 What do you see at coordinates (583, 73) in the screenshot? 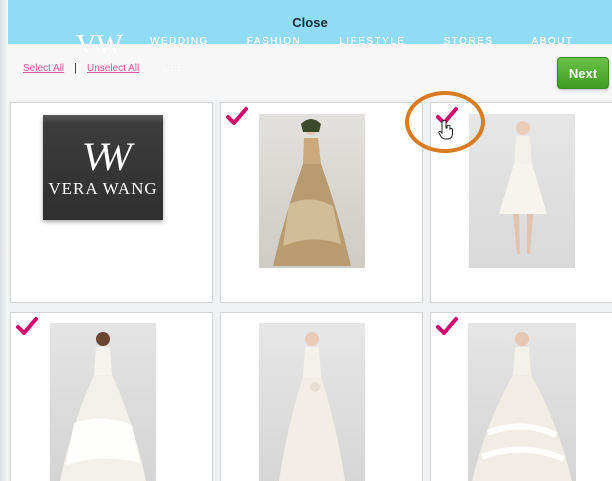
I see `next-button: Next` at bounding box center [583, 73].